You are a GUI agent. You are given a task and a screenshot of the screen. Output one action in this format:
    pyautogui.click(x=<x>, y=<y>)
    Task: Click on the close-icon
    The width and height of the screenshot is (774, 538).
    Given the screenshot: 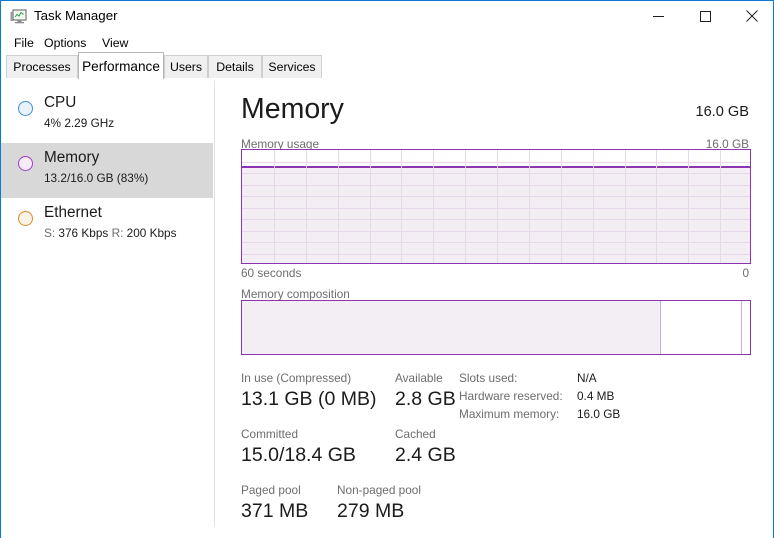 What is the action you would take?
    pyautogui.click(x=752, y=16)
    